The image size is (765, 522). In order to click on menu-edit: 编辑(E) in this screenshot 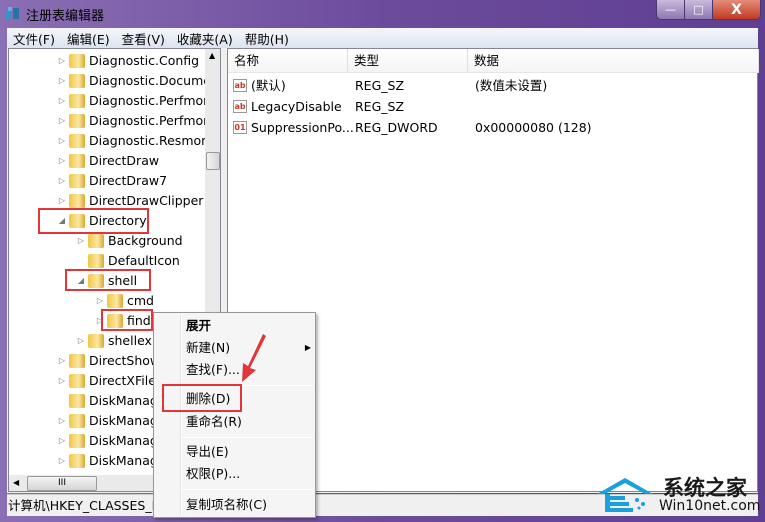, I will do `click(88, 38)`.